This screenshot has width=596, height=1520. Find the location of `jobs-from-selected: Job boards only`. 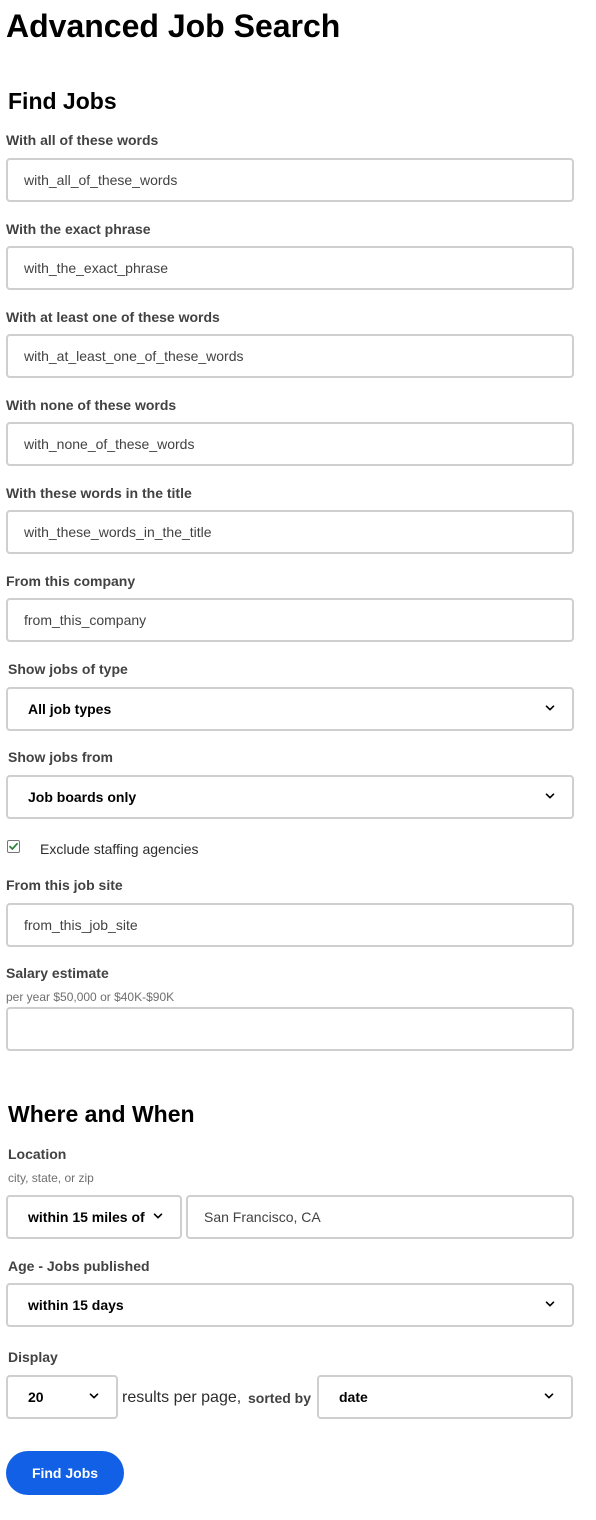

jobs-from-selected: Job boards only is located at coordinates (82, 797).